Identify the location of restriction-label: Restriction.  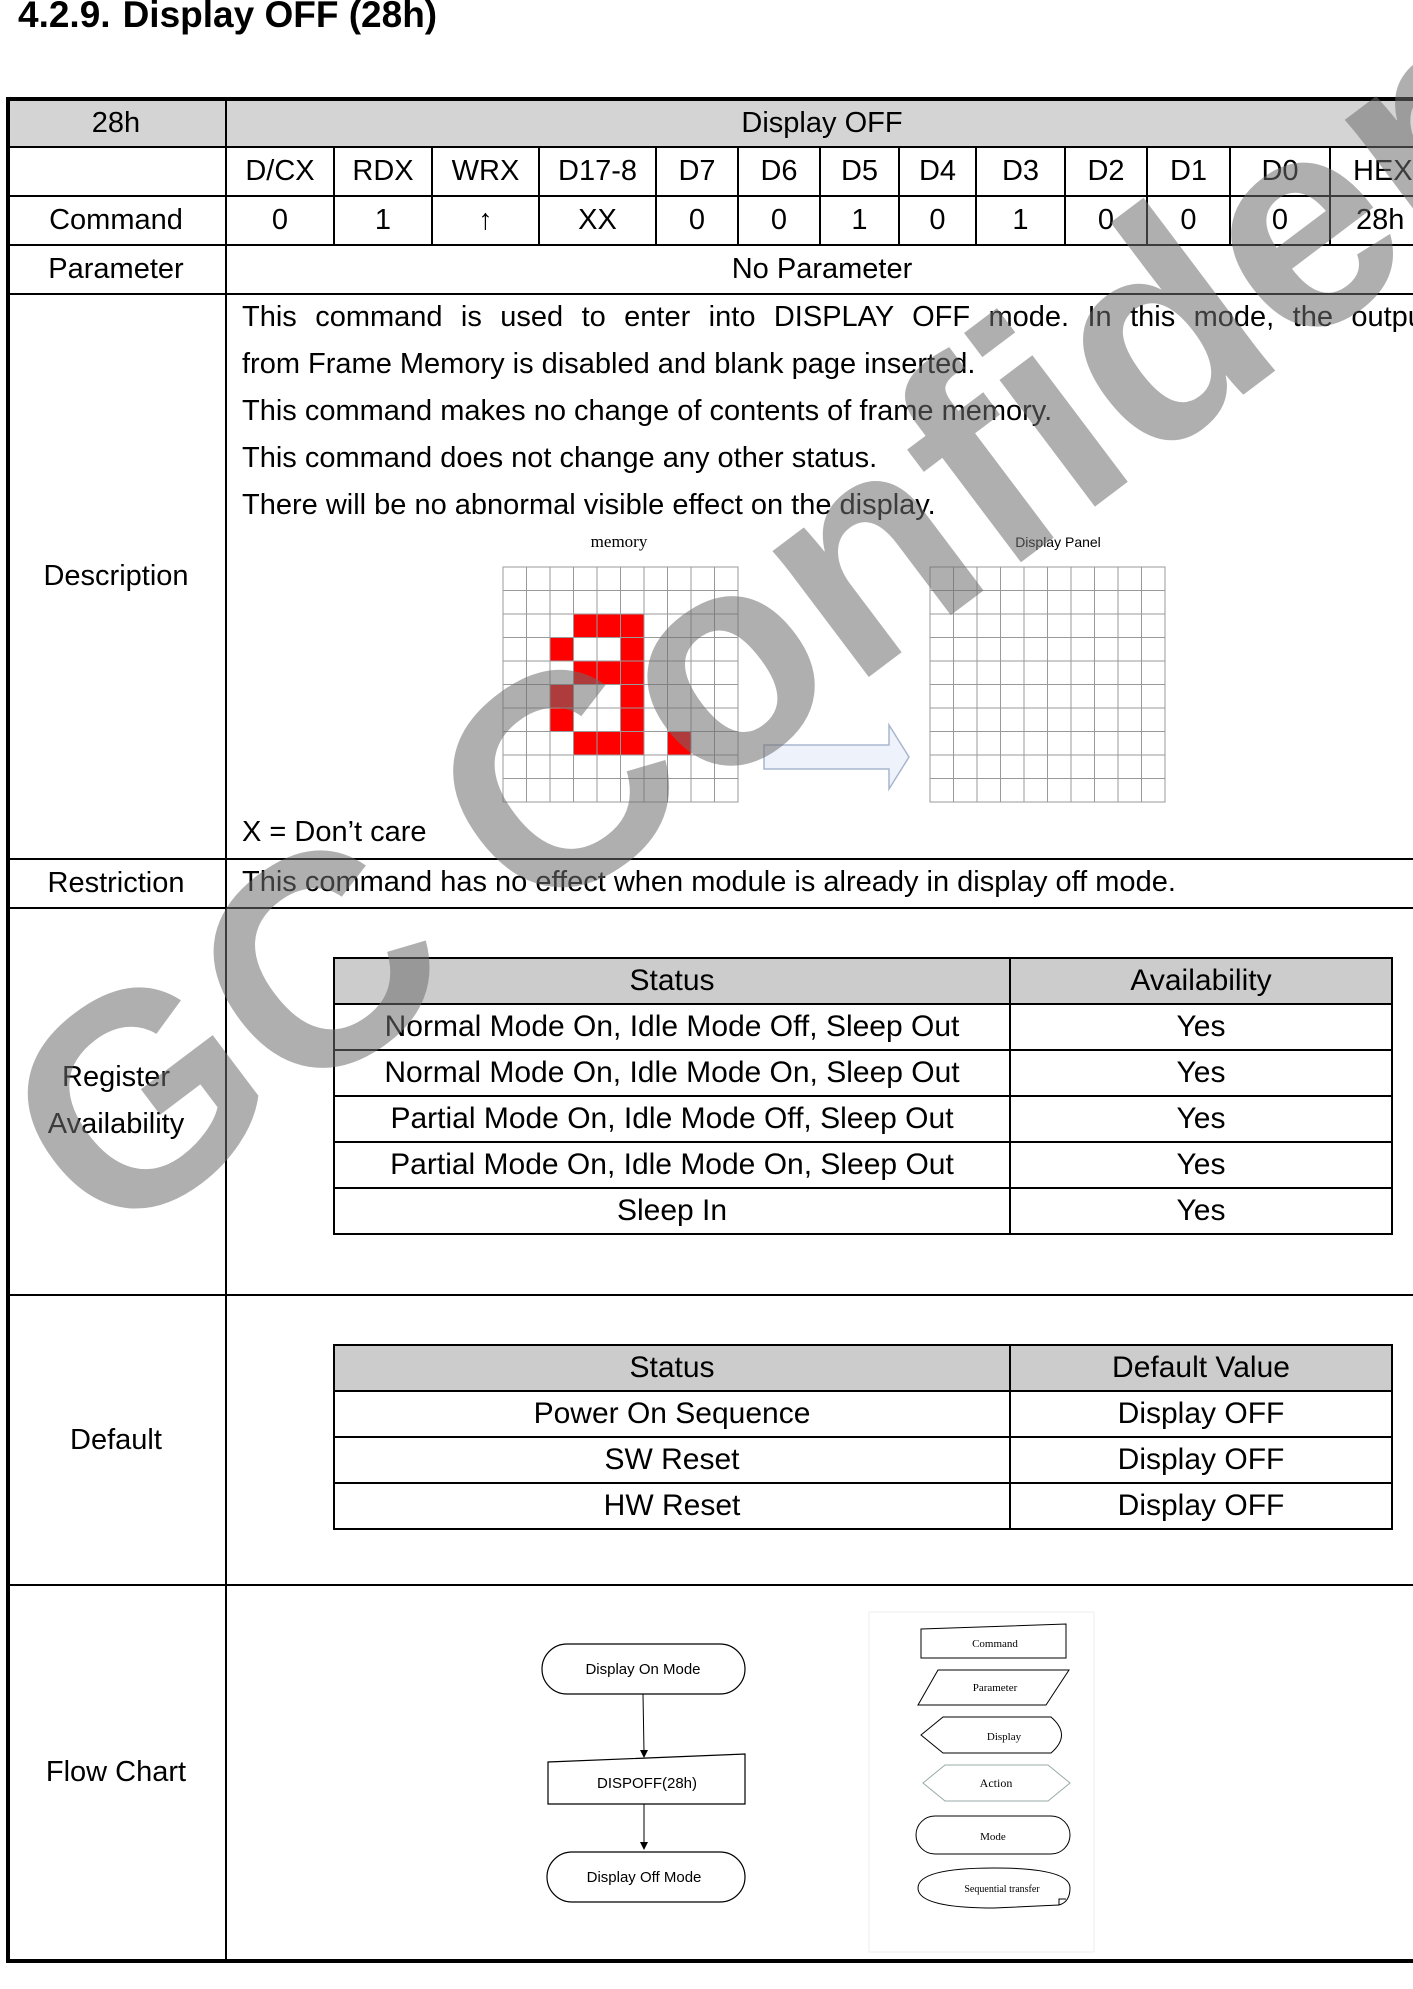
(116, 883).